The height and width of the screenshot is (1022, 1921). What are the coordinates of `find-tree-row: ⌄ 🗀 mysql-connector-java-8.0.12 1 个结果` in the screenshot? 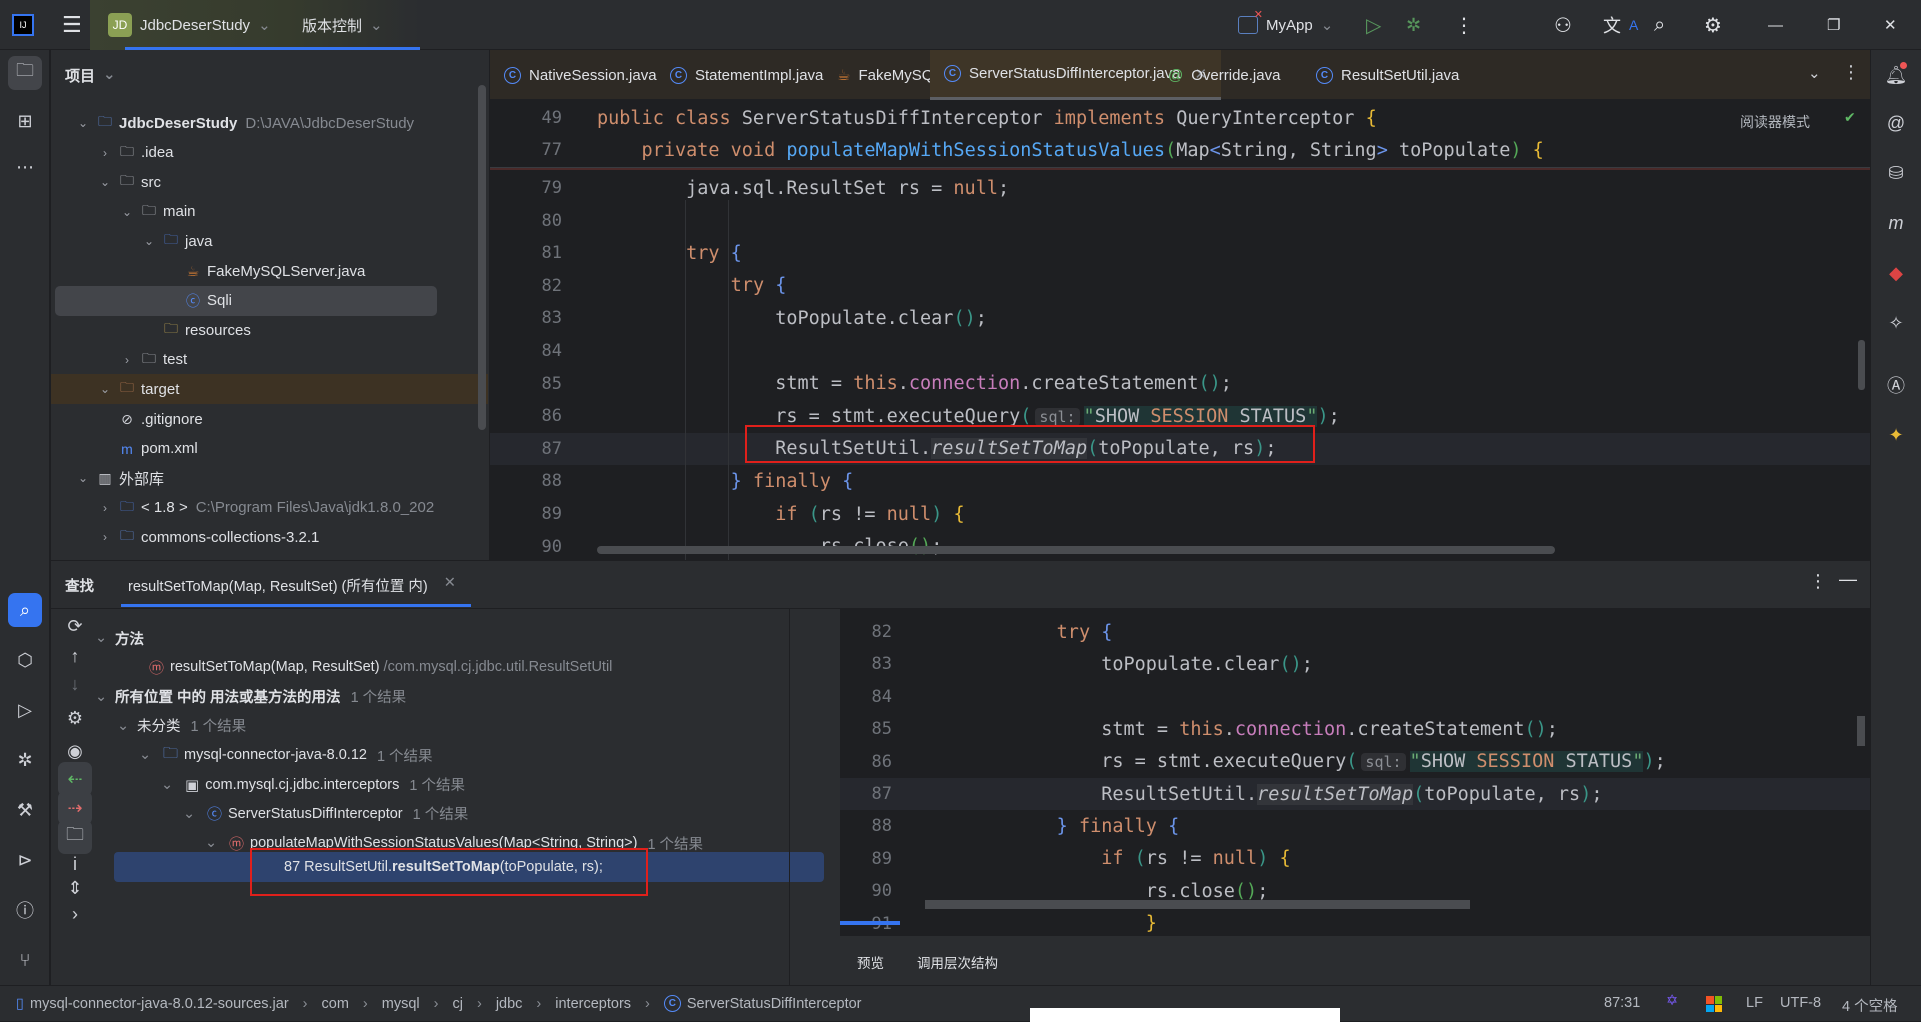 It's located at (286, 755).